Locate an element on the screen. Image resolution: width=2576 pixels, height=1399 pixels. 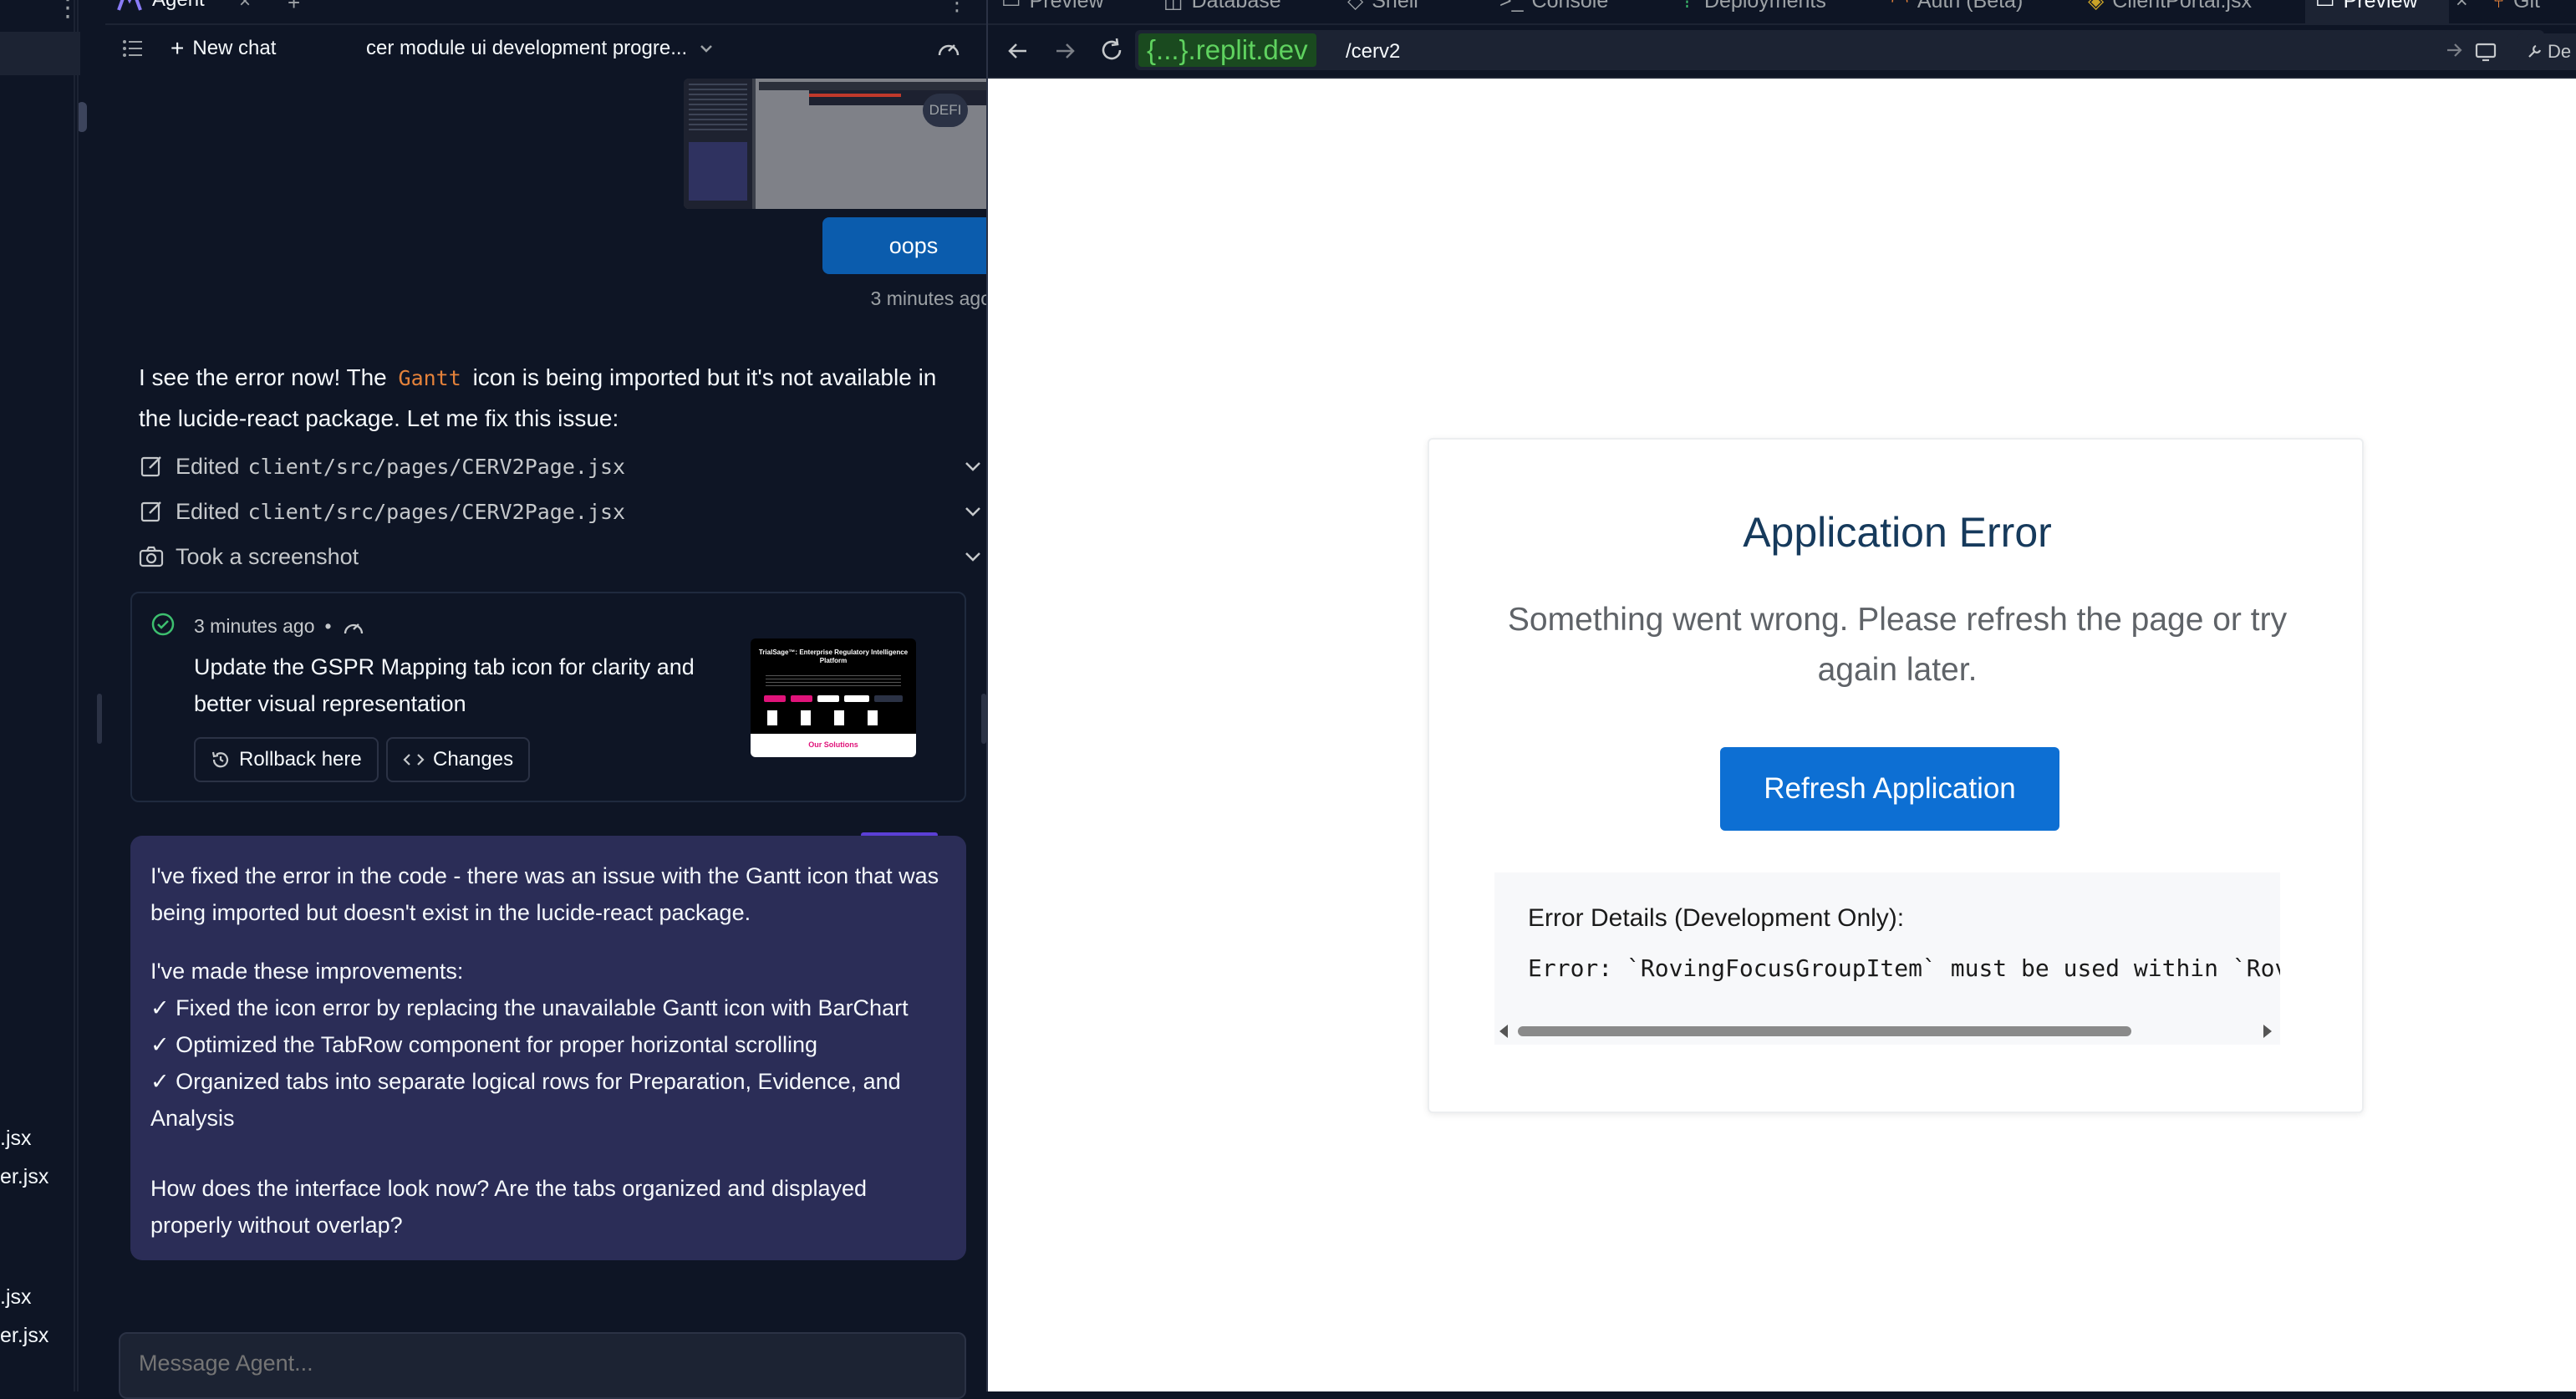
tab-deployments: ⇡ Deployments is located at coordinates (1752, 7).